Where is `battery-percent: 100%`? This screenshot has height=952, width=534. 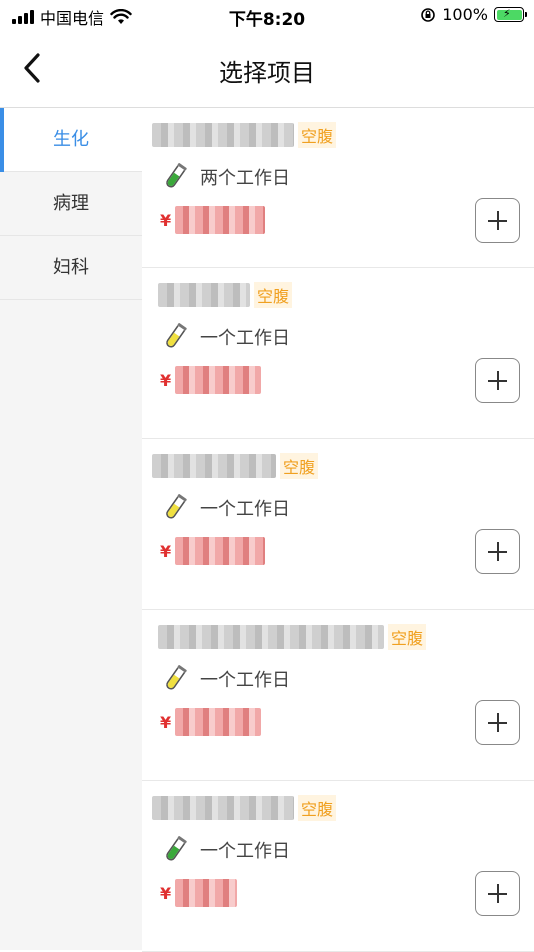 battery-percent: 100% is located at coordinates (465, 14).